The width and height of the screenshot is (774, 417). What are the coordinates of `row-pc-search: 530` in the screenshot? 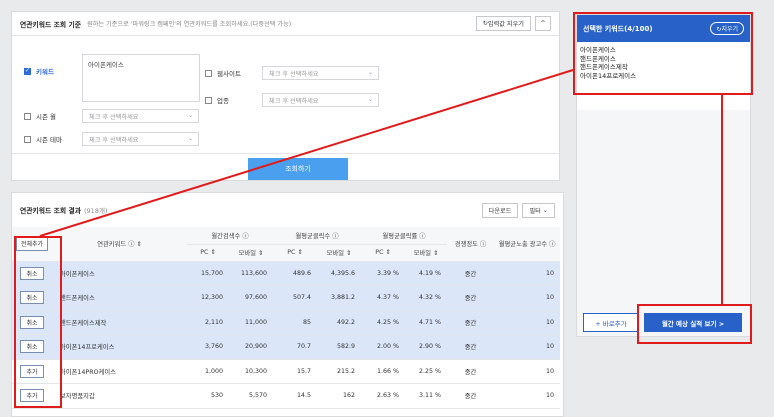 It's located at (208, 396).